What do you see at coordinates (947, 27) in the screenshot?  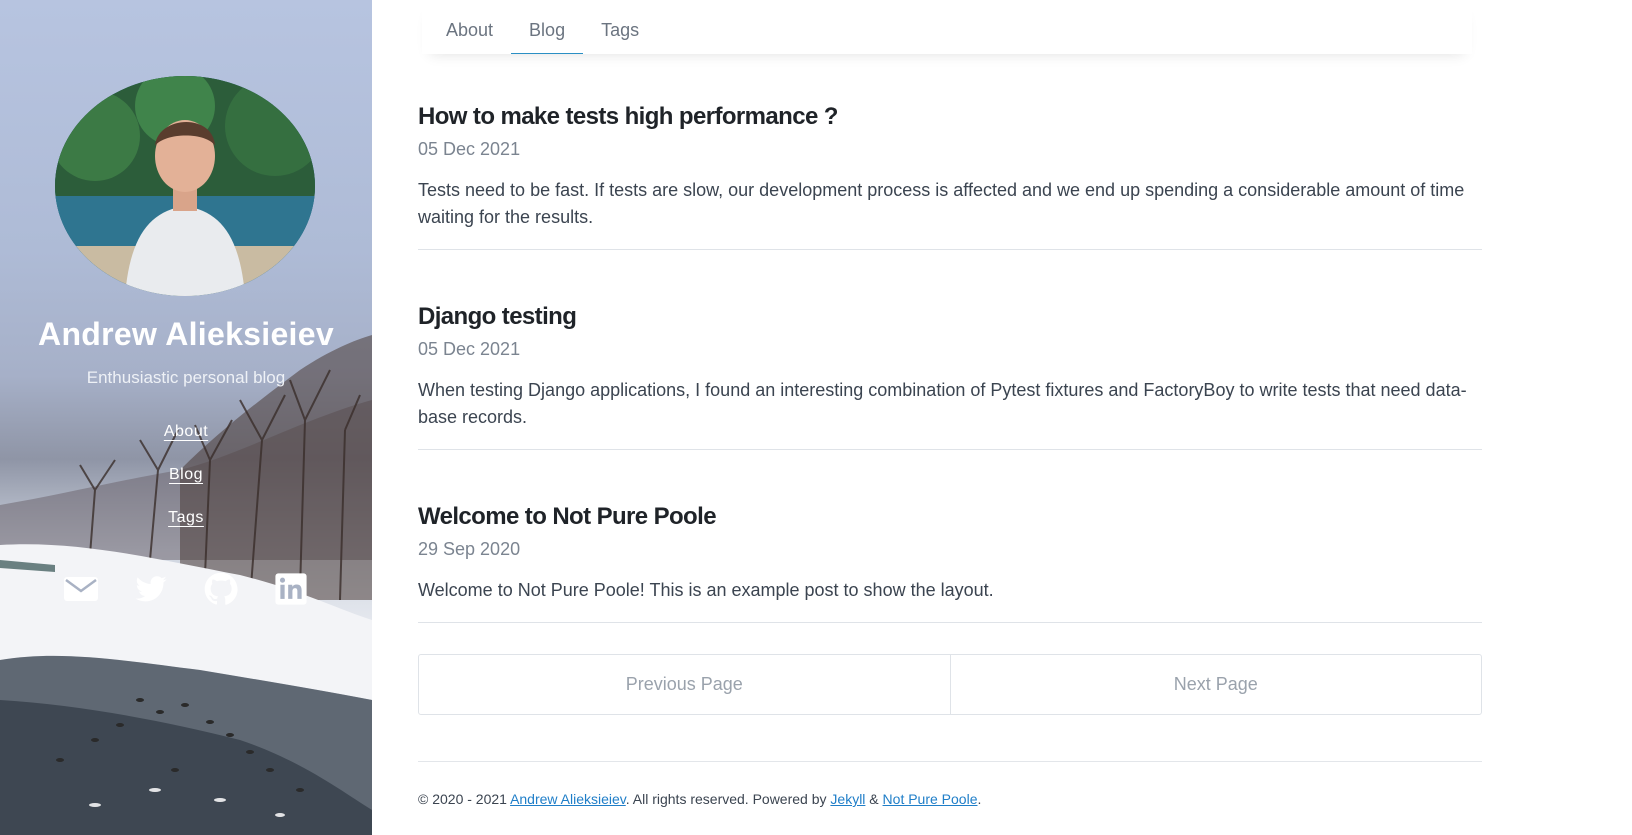 I see `top-nav: About Blog Tags` at bounding box center [947, 27].